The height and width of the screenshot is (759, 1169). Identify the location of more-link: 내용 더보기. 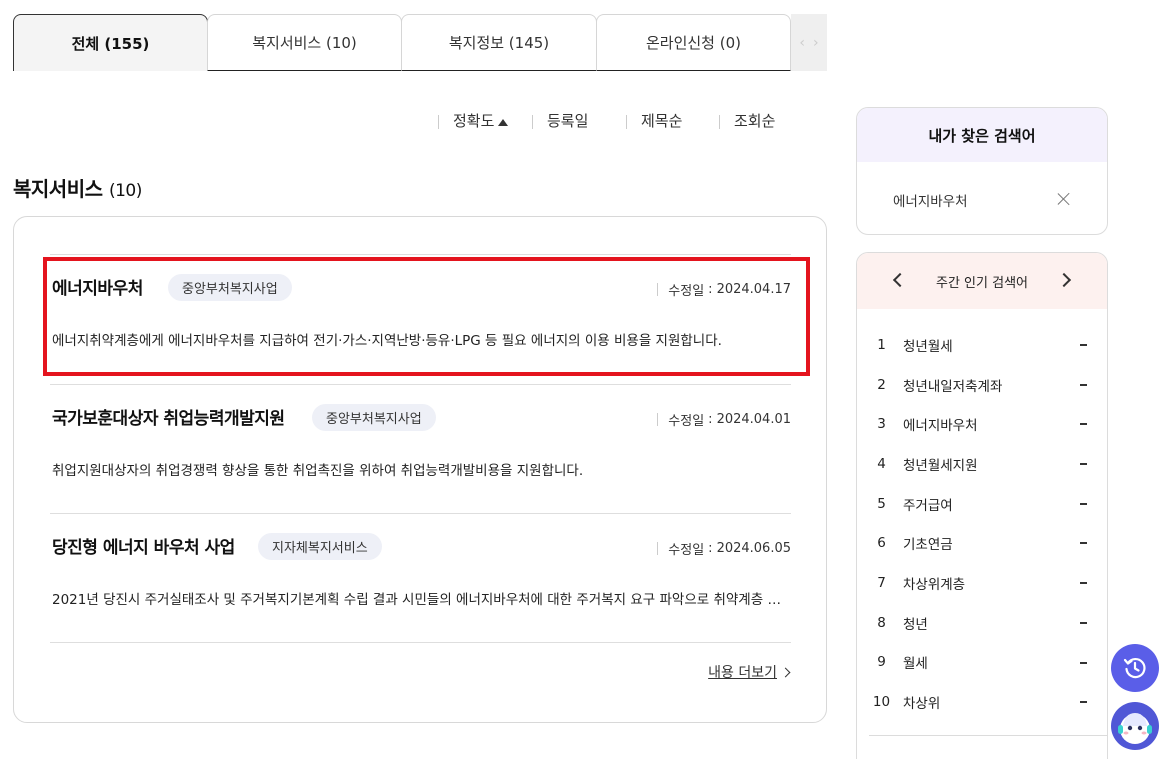
(749, 672).